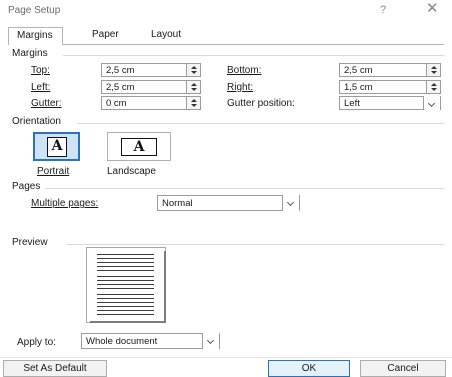  I want to click on cancel-label: Cancel, so click(403, 368).